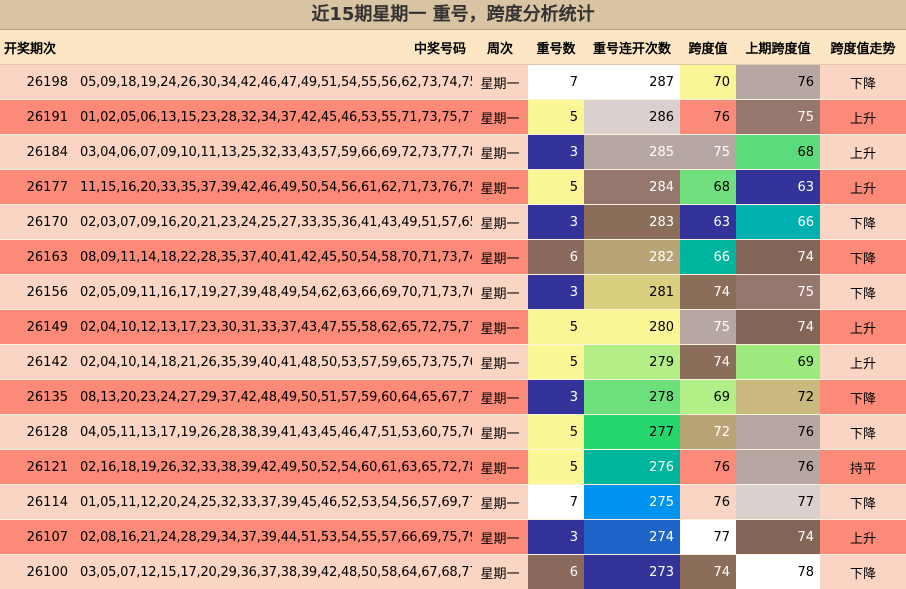  I want to click on cell-prev-span: 76, so click(778, 432).